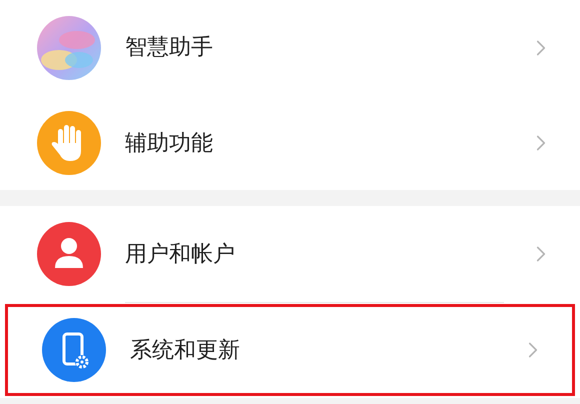  Describe the element at coordinates (74, 350) in the screenshot. I see `phone-gear-icon` at that location.